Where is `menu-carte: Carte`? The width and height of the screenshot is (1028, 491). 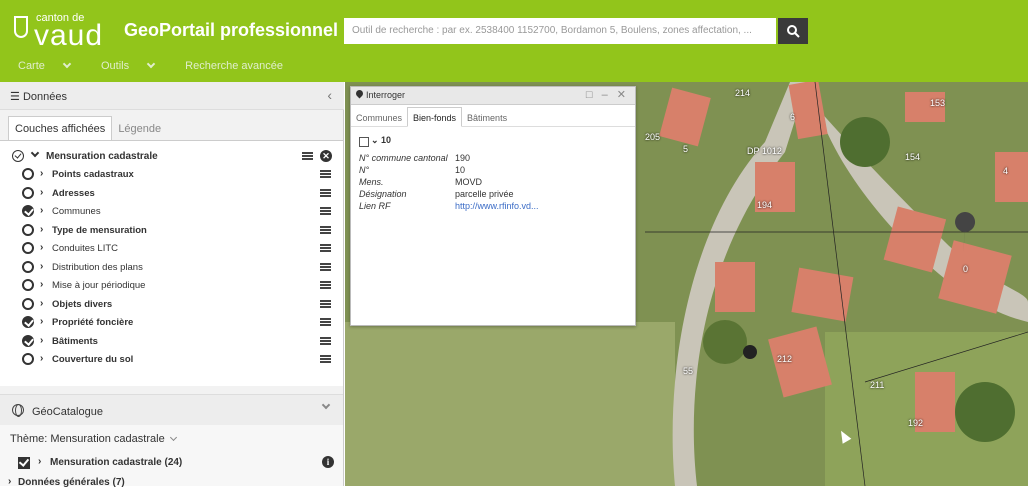
menu-carte: Carte is located at coordinates (51, 65).